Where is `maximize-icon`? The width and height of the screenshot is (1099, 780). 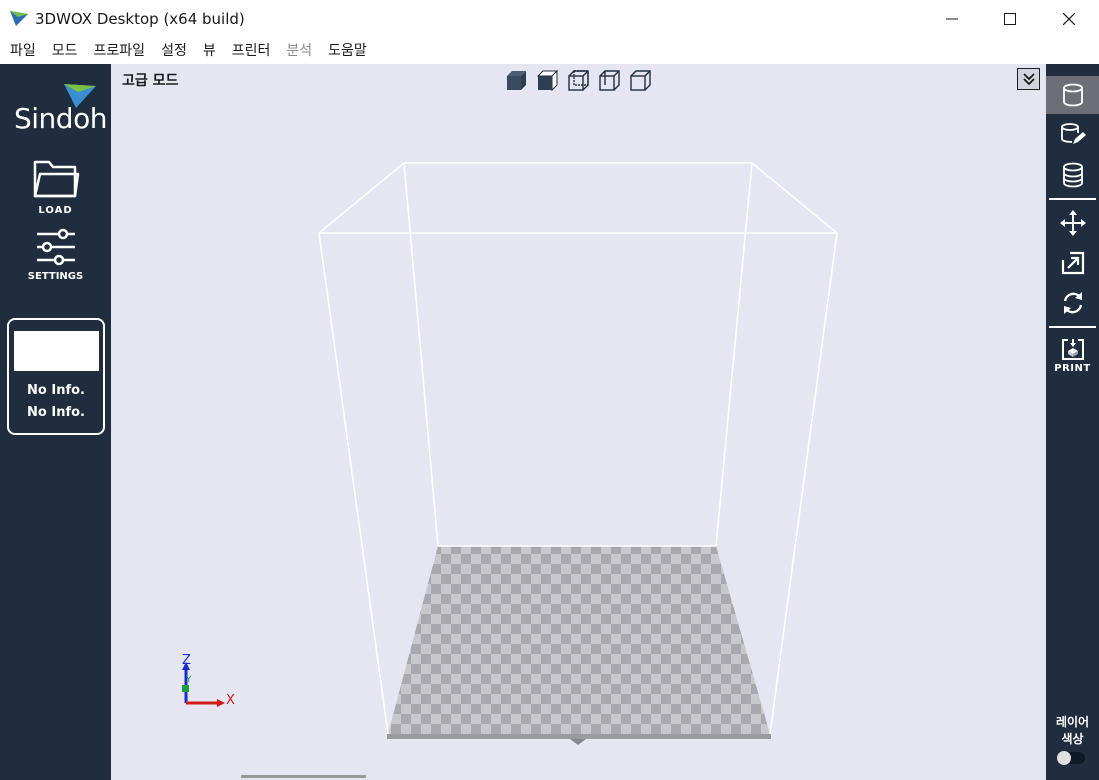
maximize-icon is located at coordinates (1010, 19).